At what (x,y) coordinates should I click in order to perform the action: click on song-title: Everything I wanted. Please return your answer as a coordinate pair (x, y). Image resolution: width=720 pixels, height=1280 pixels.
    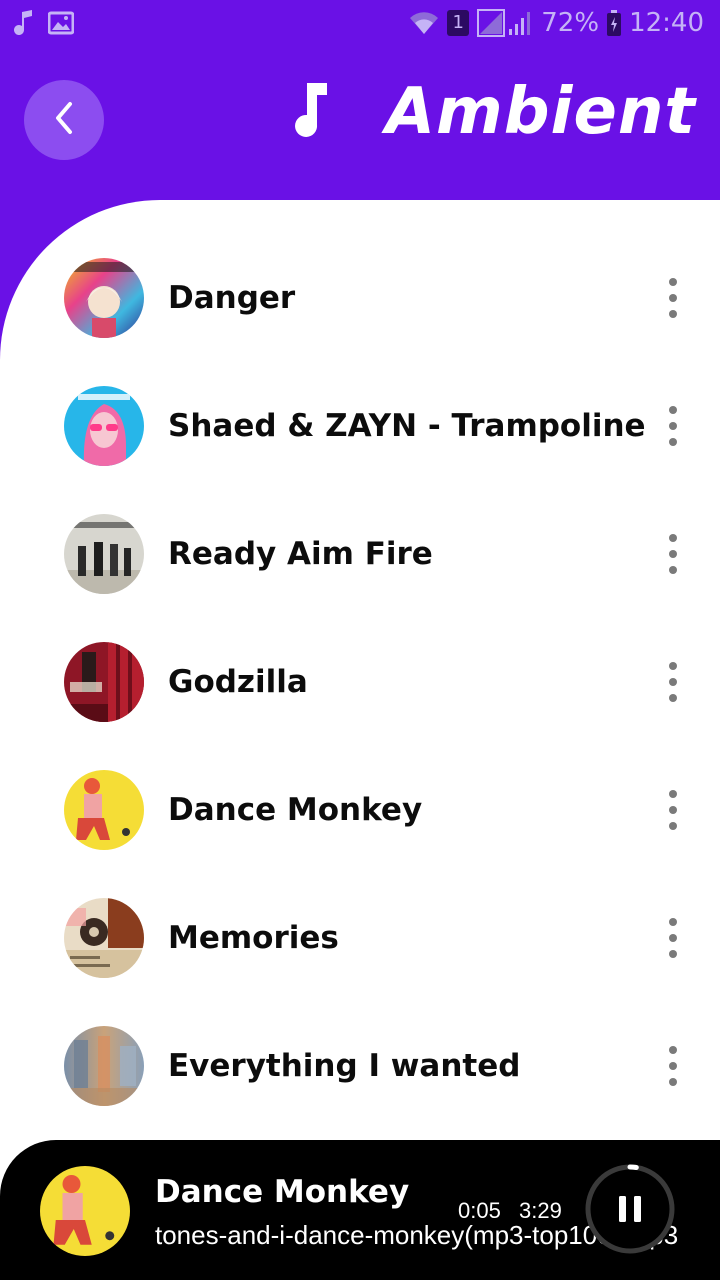
    Looking at the image, I should click on (344, 1066).